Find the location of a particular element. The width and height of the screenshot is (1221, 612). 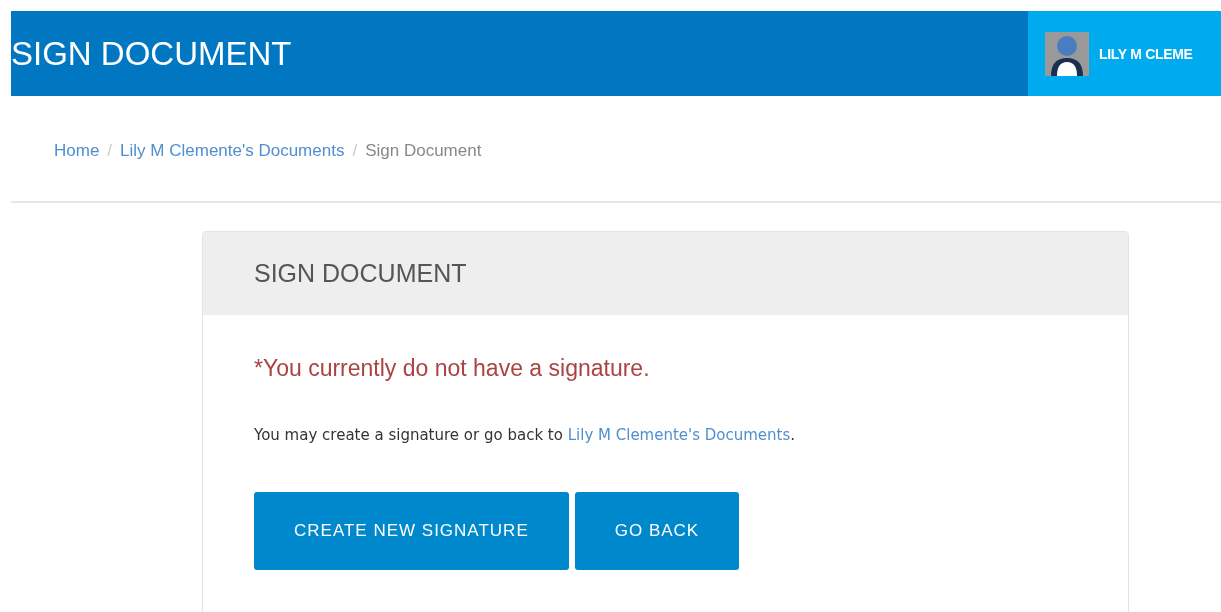

user-menu: LILY M CLEME is located at coordinates (1124, 53).